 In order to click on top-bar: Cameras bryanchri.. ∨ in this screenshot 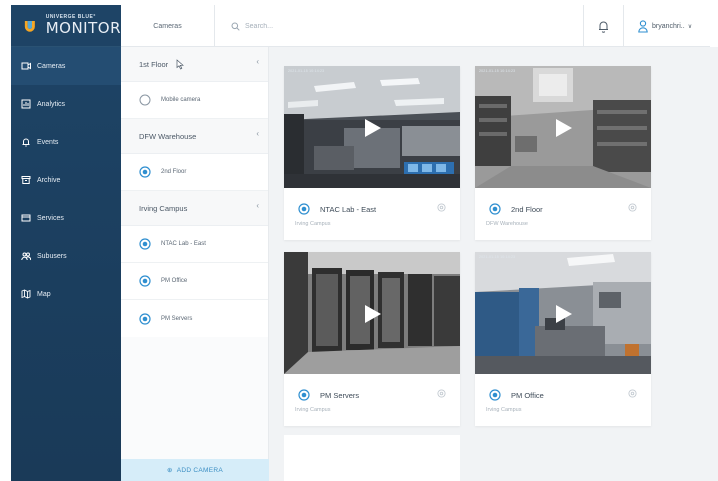, I will do `click(415, 26)`.